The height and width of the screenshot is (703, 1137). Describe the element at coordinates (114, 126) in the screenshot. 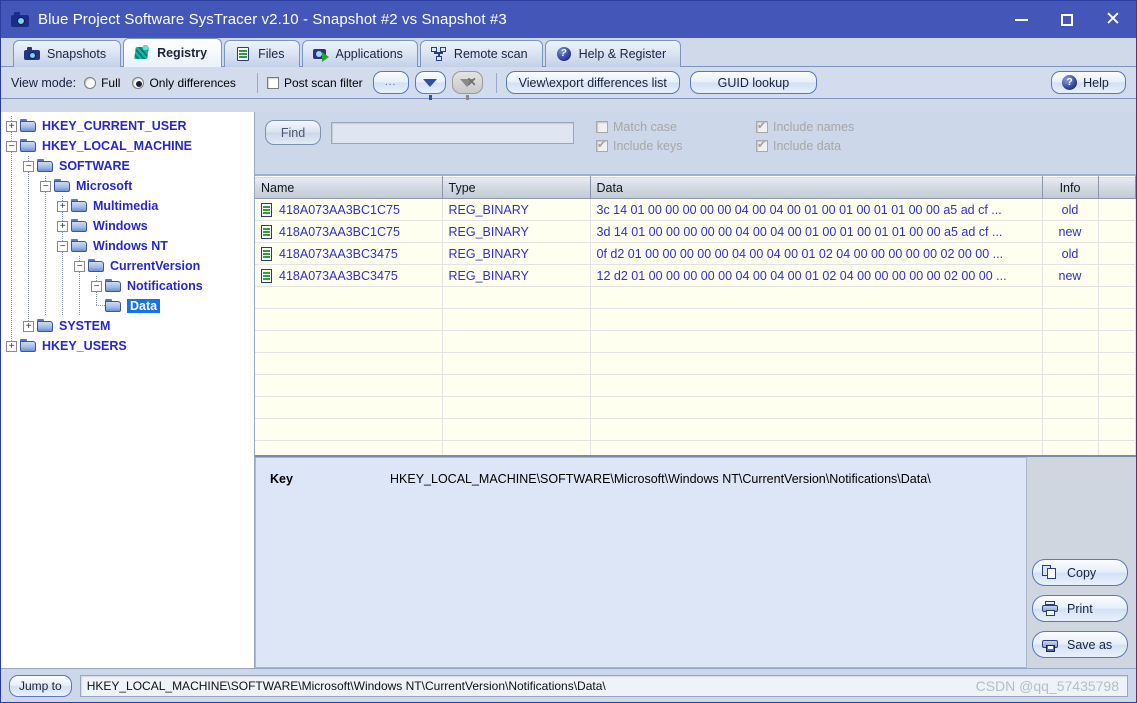

I see `tree-item-label: HKEY_CURRENT_USER` at that location.